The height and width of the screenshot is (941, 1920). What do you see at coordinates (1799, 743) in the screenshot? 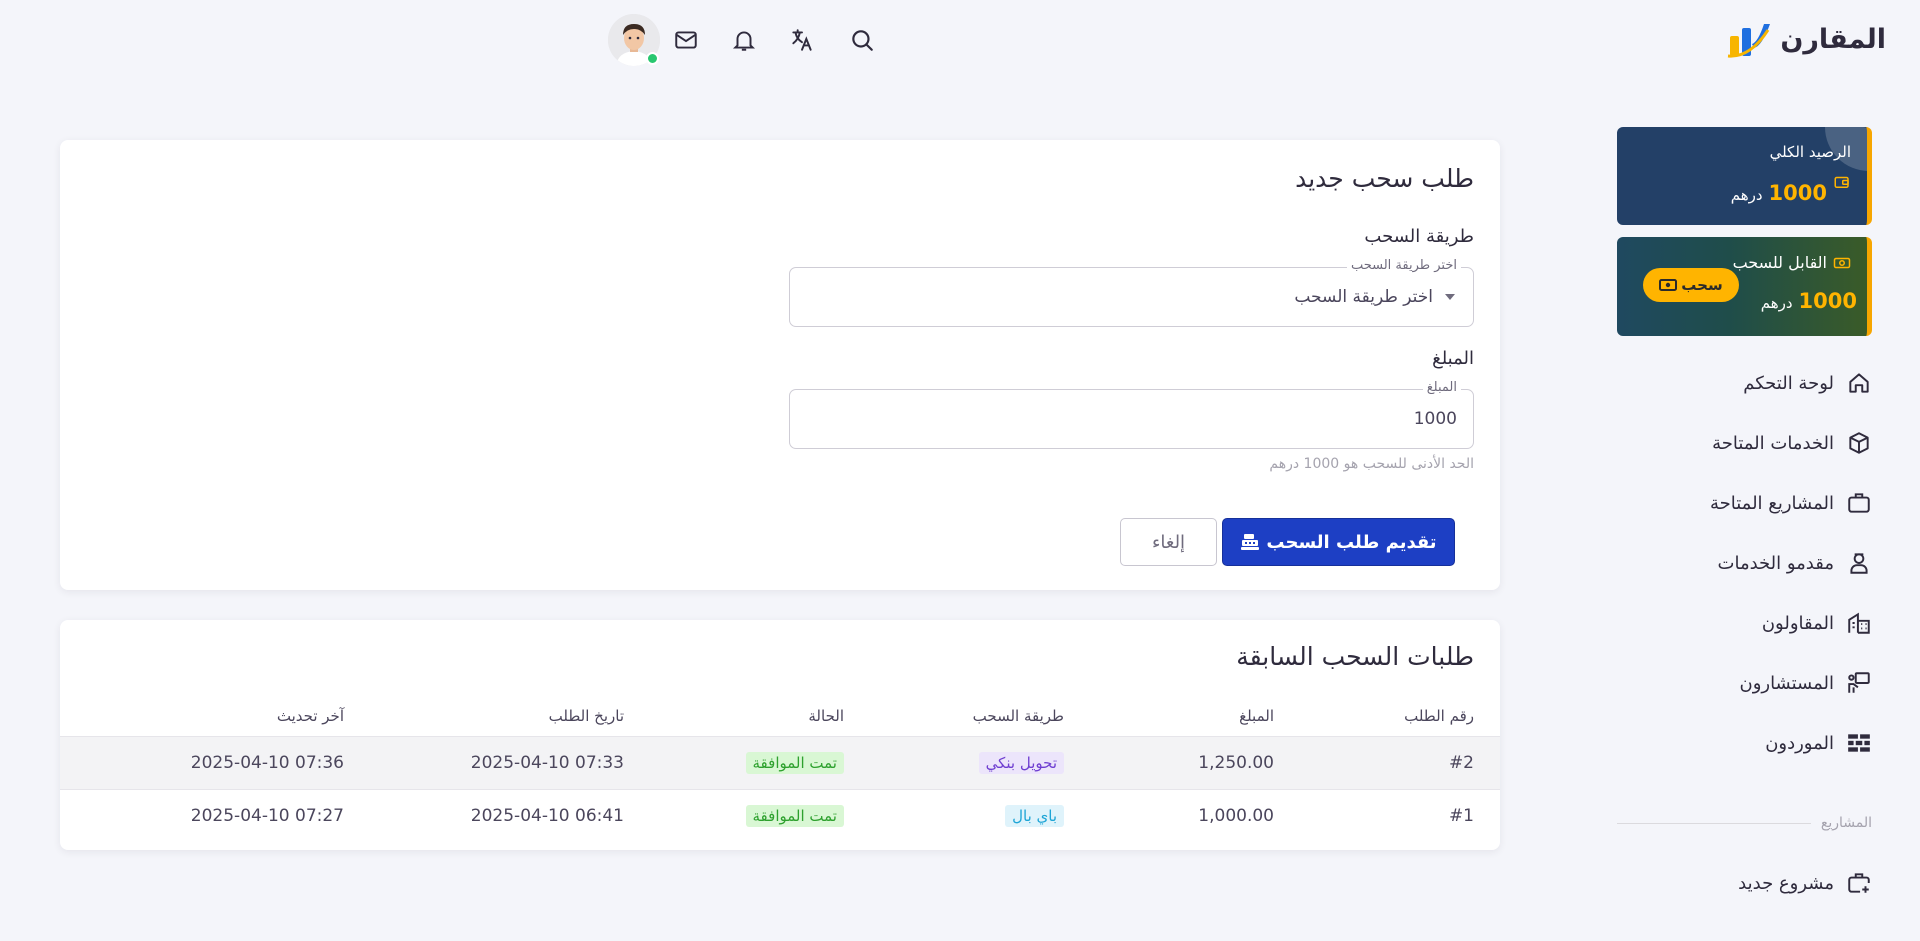
I see `sidebar-item-label: الموردون` at bounding box center [1799, 743].